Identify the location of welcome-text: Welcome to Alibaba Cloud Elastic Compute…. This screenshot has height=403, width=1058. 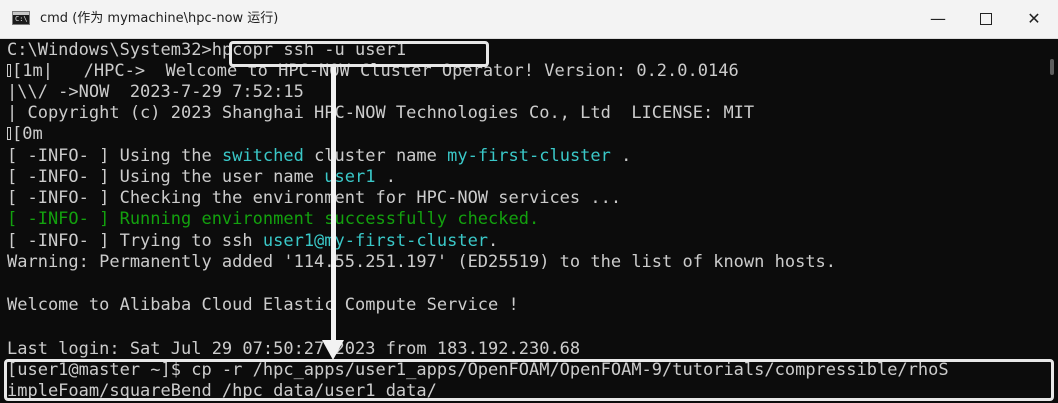
(263, 305).